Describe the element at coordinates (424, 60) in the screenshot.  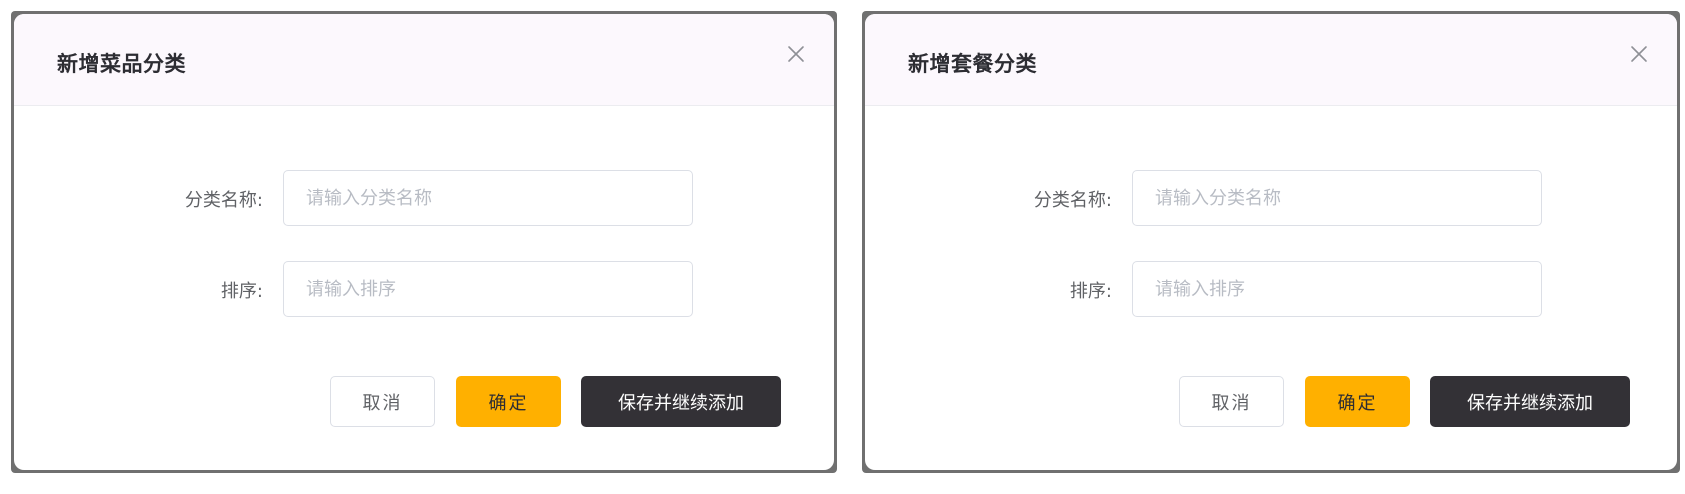
I see `dialog-header: 新增菜品分类` at that location.